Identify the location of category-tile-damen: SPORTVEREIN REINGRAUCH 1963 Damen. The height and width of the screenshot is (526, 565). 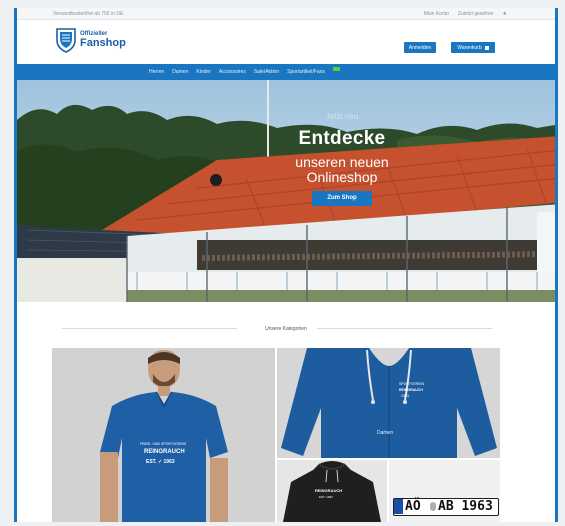
(388, 403).